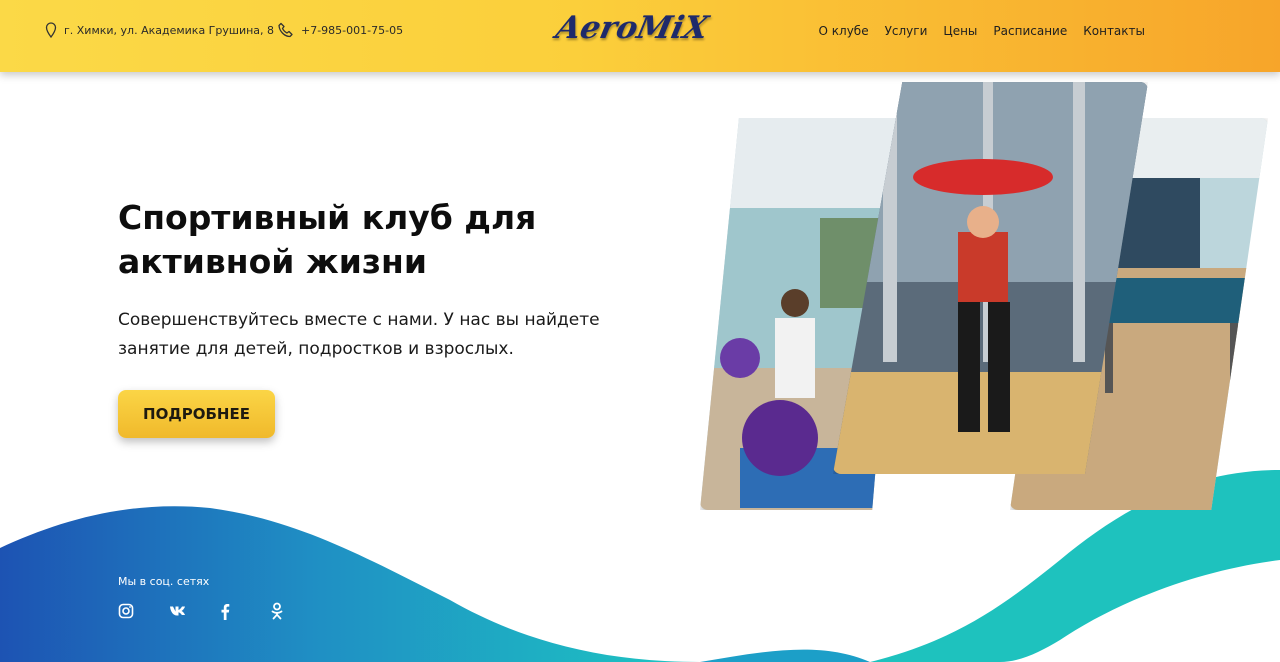 This screenshot has height=662, width=1280. Describe the element at coordinates (982, 31) in the screenshot. I see `main-nav: О клубе Услуги Цены Расписание Контакты` at that location.